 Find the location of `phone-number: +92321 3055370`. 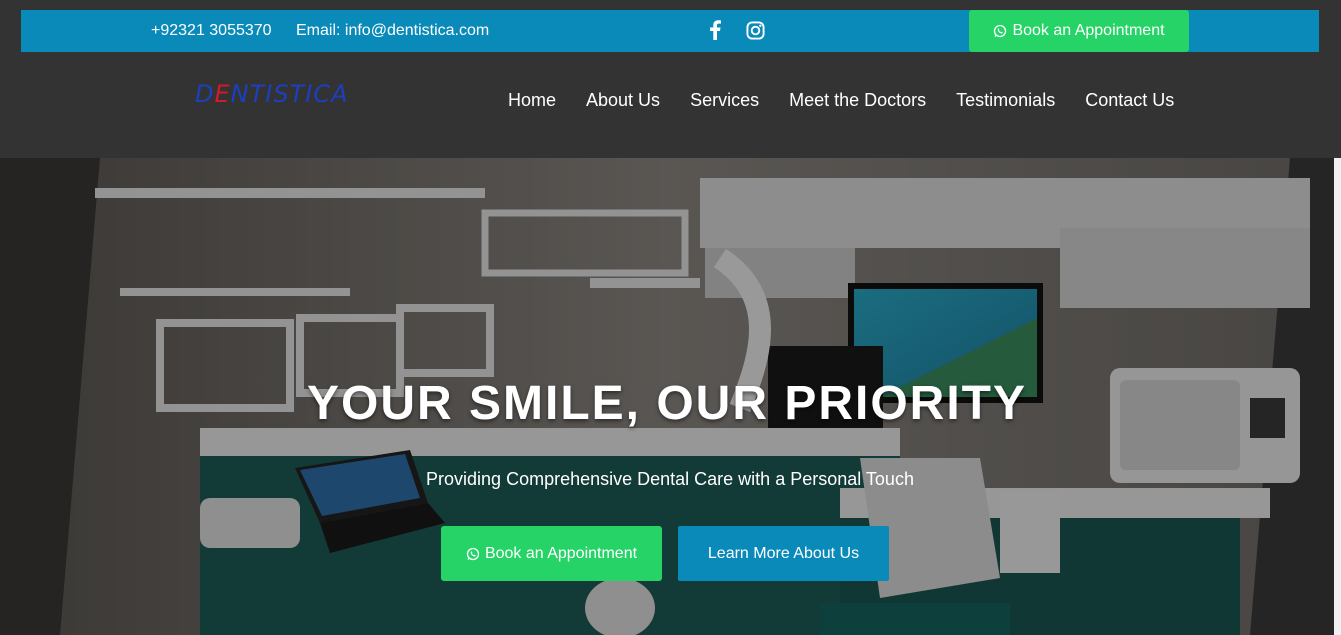

phone-number: +92321 3055370 is located at coordinates (211, 31).